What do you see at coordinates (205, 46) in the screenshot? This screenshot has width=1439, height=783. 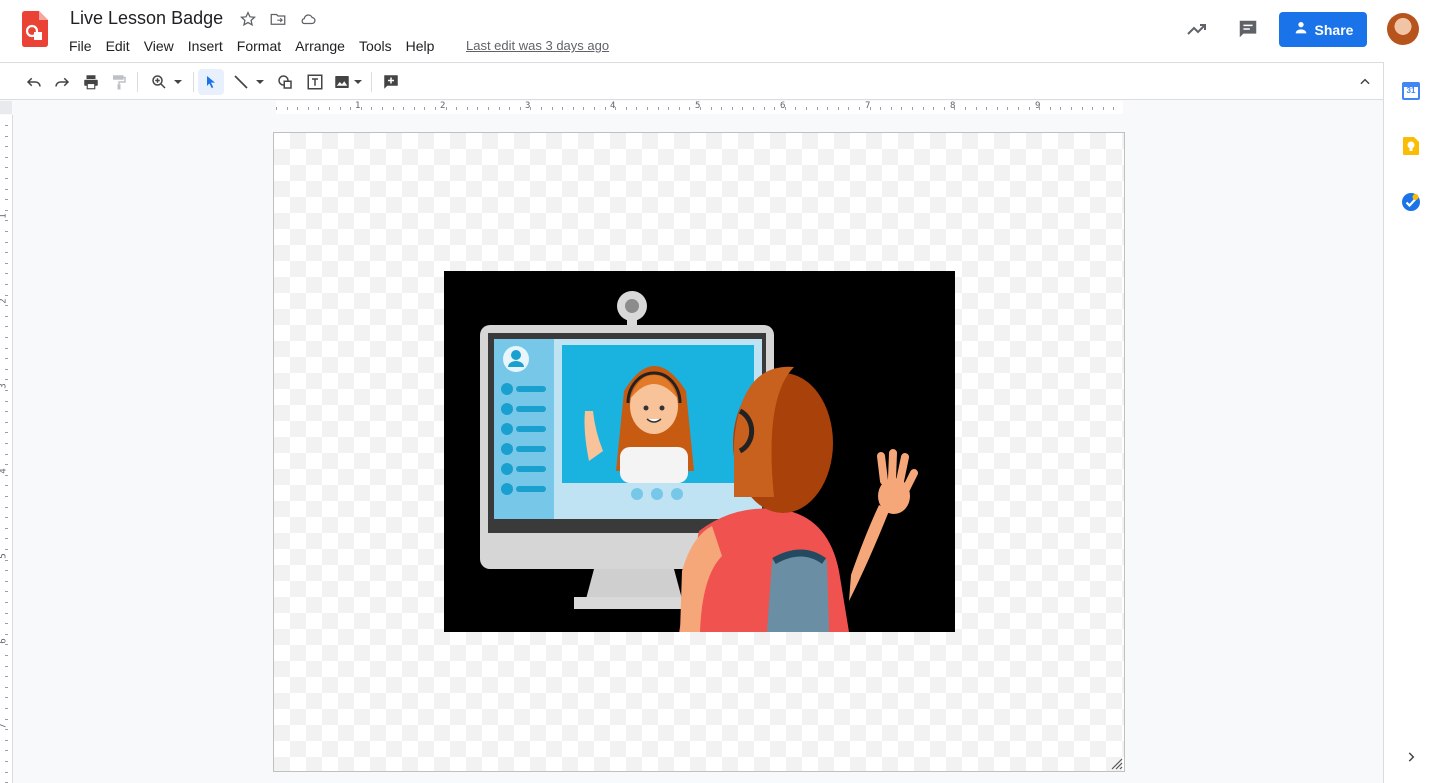 I see `menu-insert: Insert` at bounding box center [205, 46].